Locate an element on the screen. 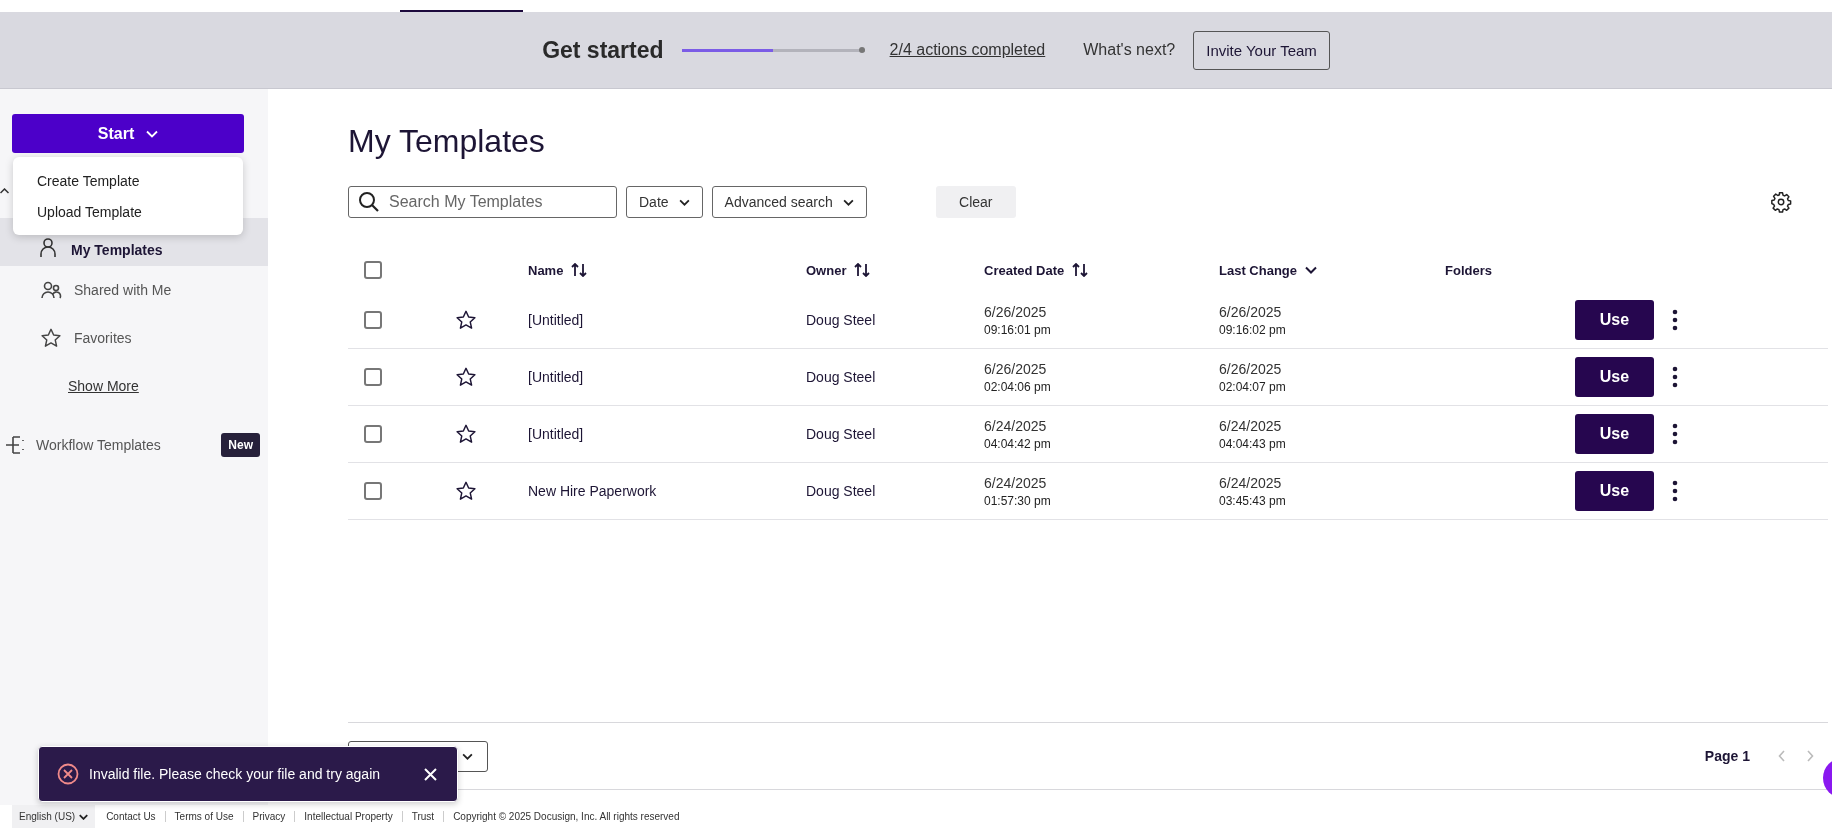 This screenshot has height=828, width=1832. whats-next-label: What's next? is located at coordinates (1129, 50).